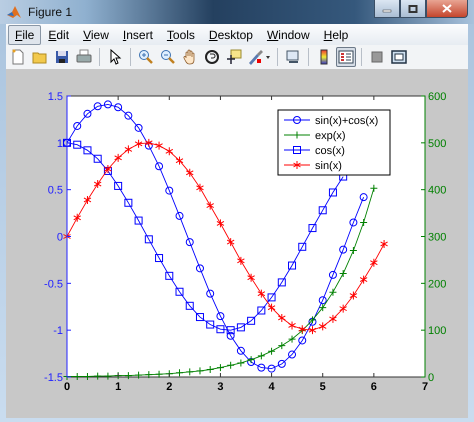 The width and height of the screenshot is (474, 422). I want to click on tick-label: 400, so click(437, 190).